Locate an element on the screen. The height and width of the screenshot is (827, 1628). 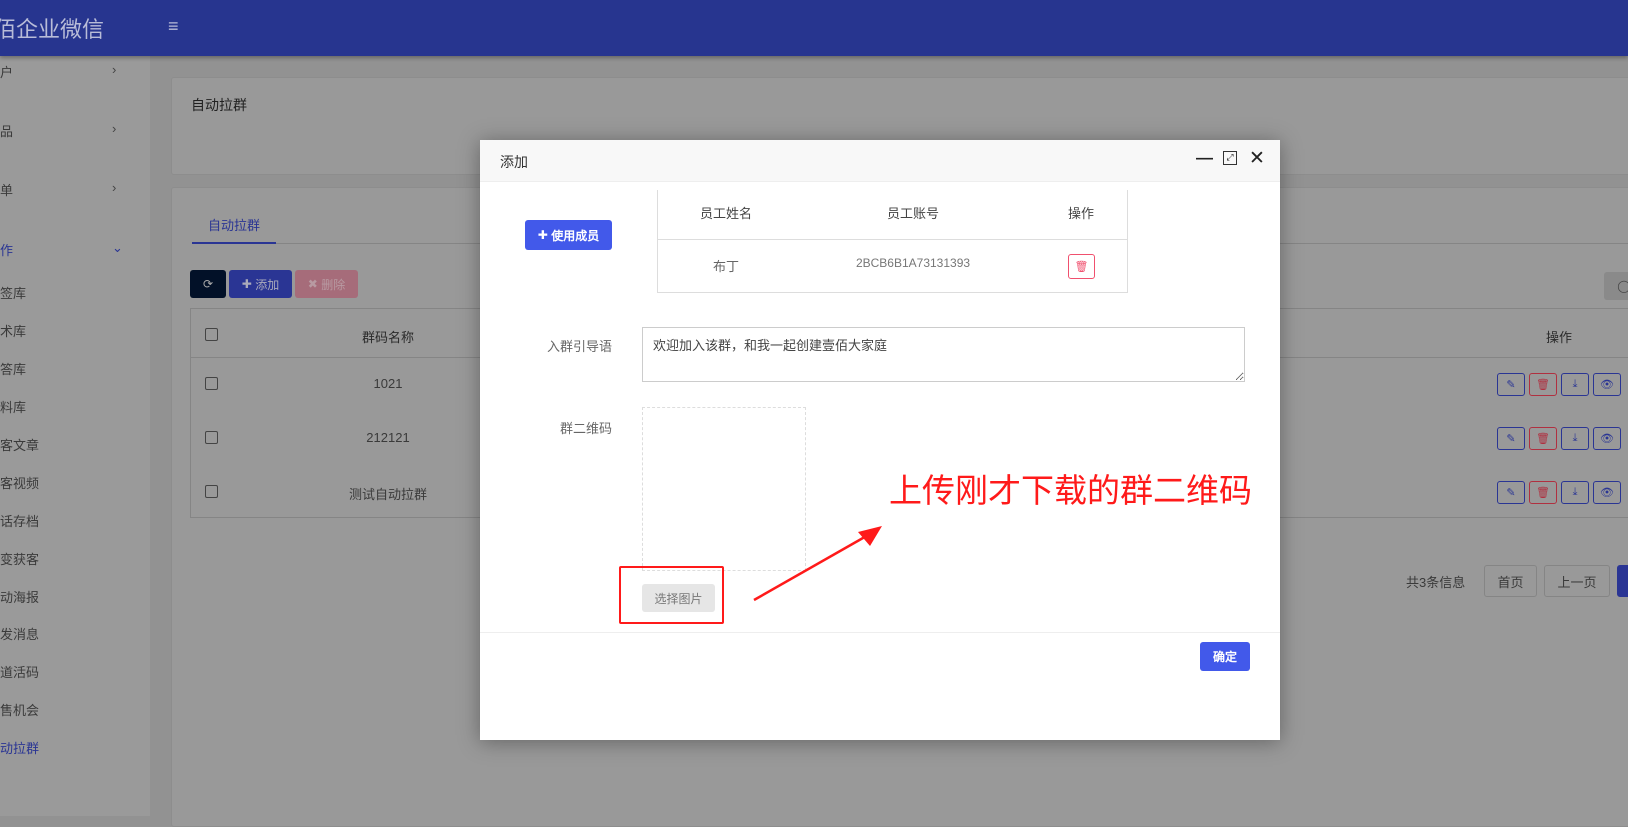
group-name: 1021 is located at coordinates (388, 383).